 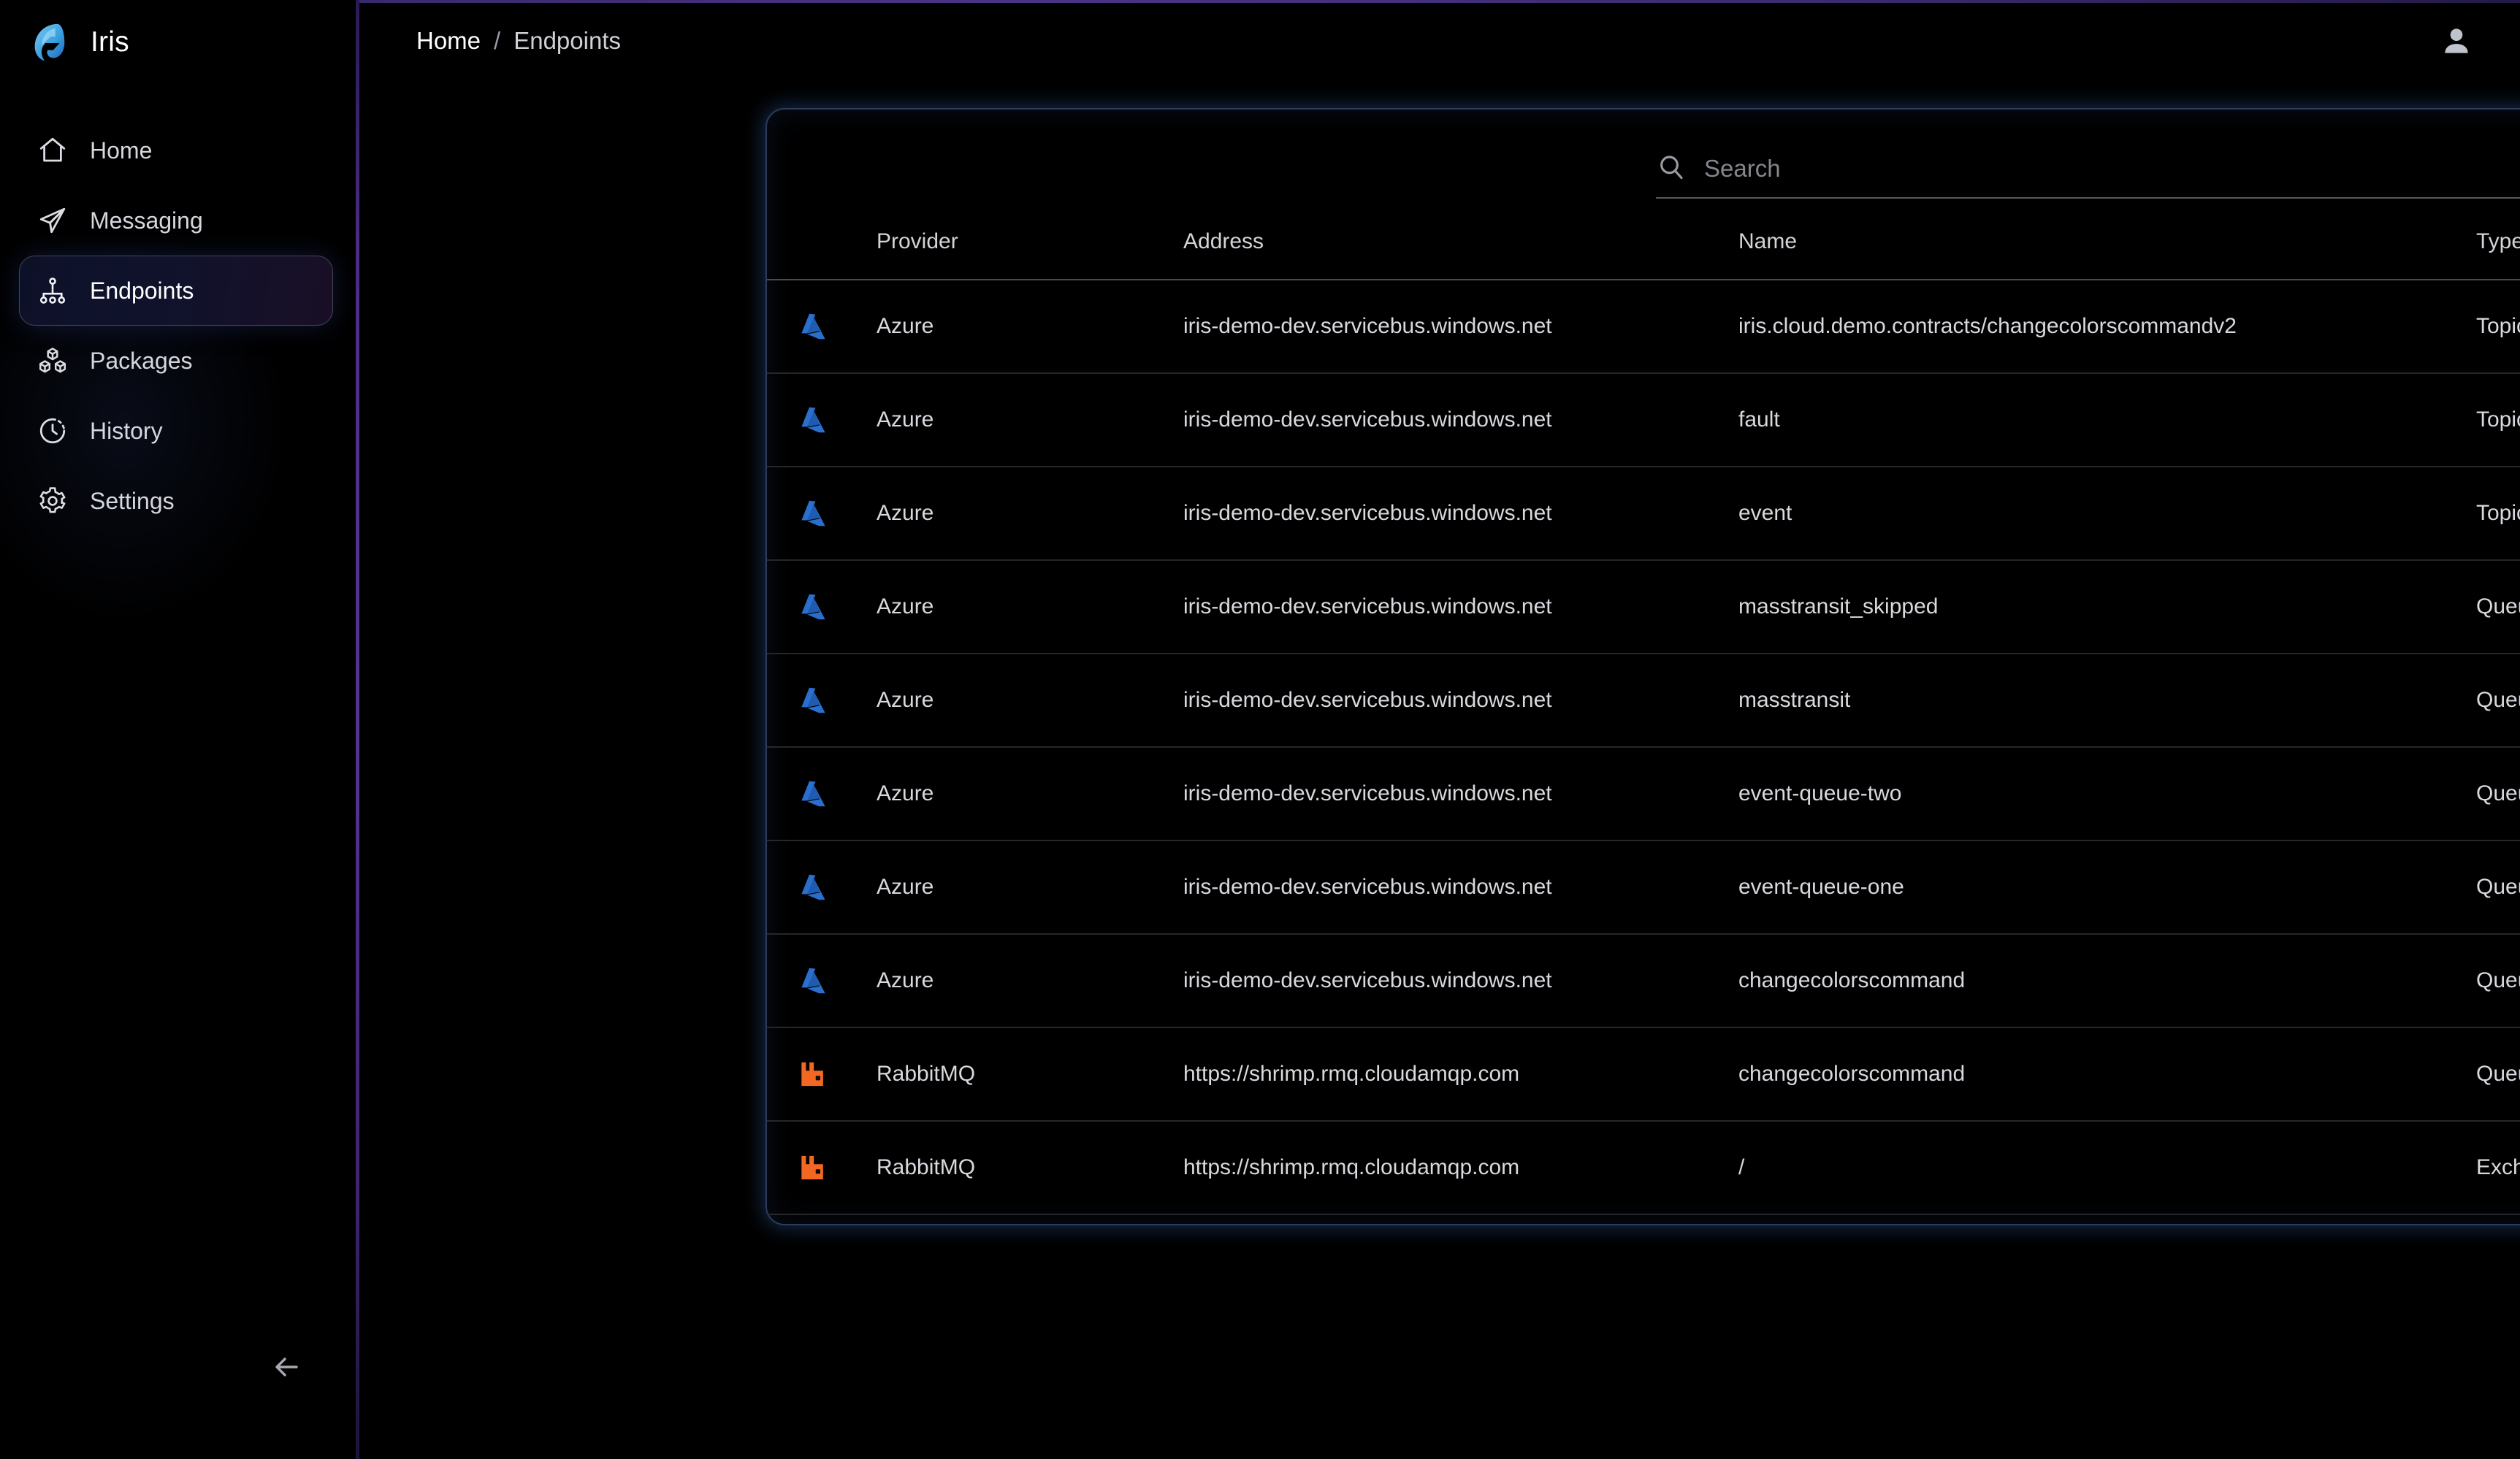 What do you see at coordinates (2498, 254) in the screenshot?
I see `col-type: Type` at bounding box center [2498, 254].